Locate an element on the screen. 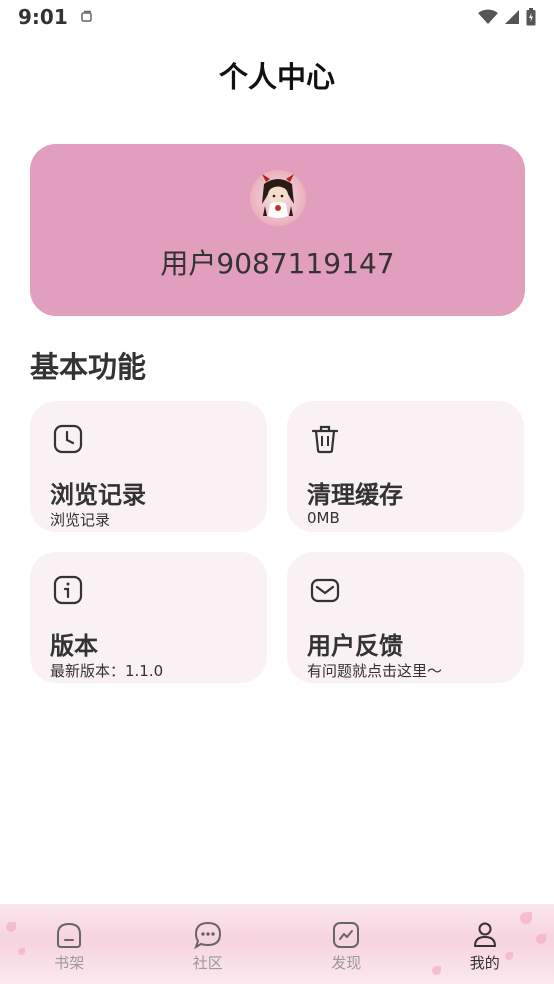 The height and width of the screenshot is (984, 554). tile-title: 浏览记录 is located at coordinates (98, 495).